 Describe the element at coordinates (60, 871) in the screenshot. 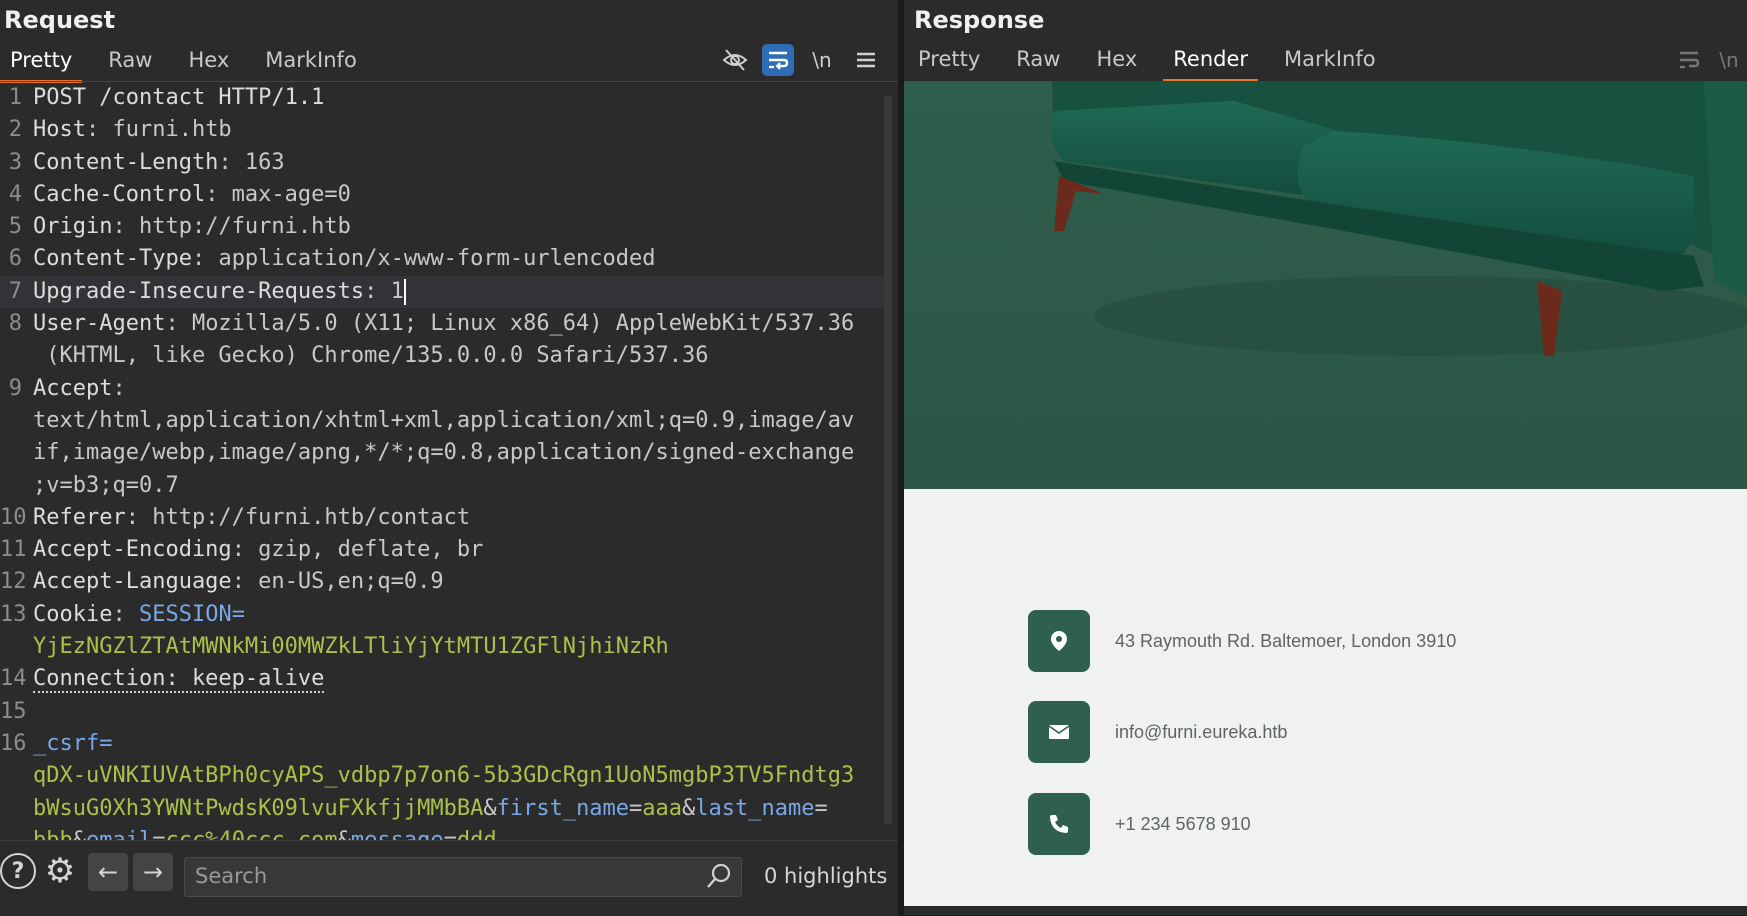

I see `gear-icon: ⚙` at that location.